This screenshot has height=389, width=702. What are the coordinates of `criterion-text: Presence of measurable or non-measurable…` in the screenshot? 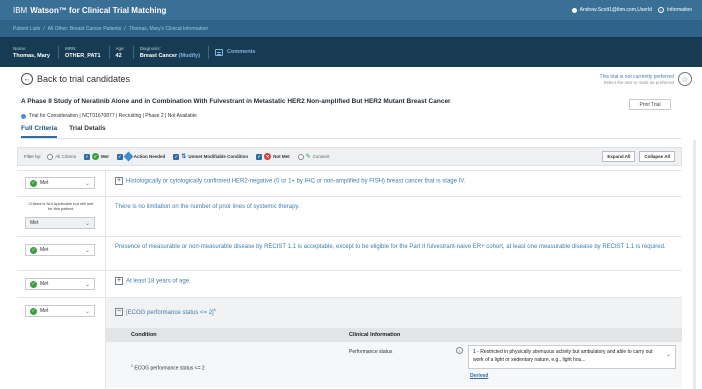 It's located at (390, 247).